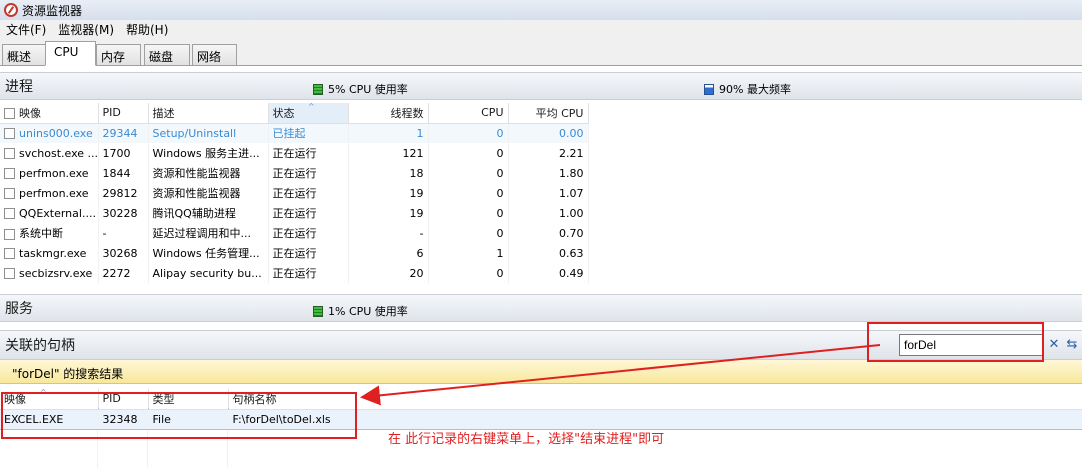 This screenshot has width=1082, height=468. What do you see at coordinates (1072, 345) in the screenshot?
I see `search-refresh-icon: ⇆` at bounding box center [1072, 345].